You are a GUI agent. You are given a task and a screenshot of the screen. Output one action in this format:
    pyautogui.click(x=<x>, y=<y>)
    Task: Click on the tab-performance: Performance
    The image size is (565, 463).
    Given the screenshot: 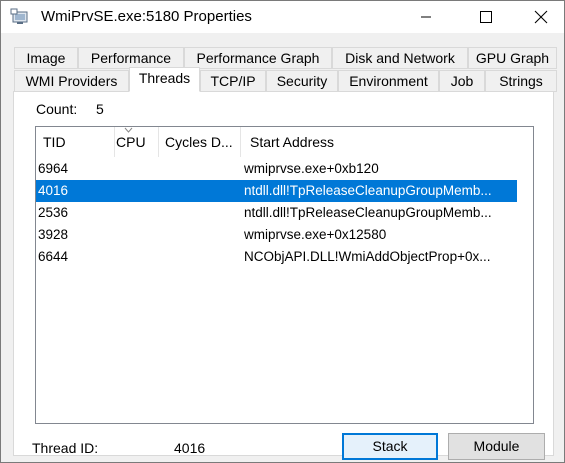 What is the action you would take?
    pyautogui.click(x=131, y=58)
    